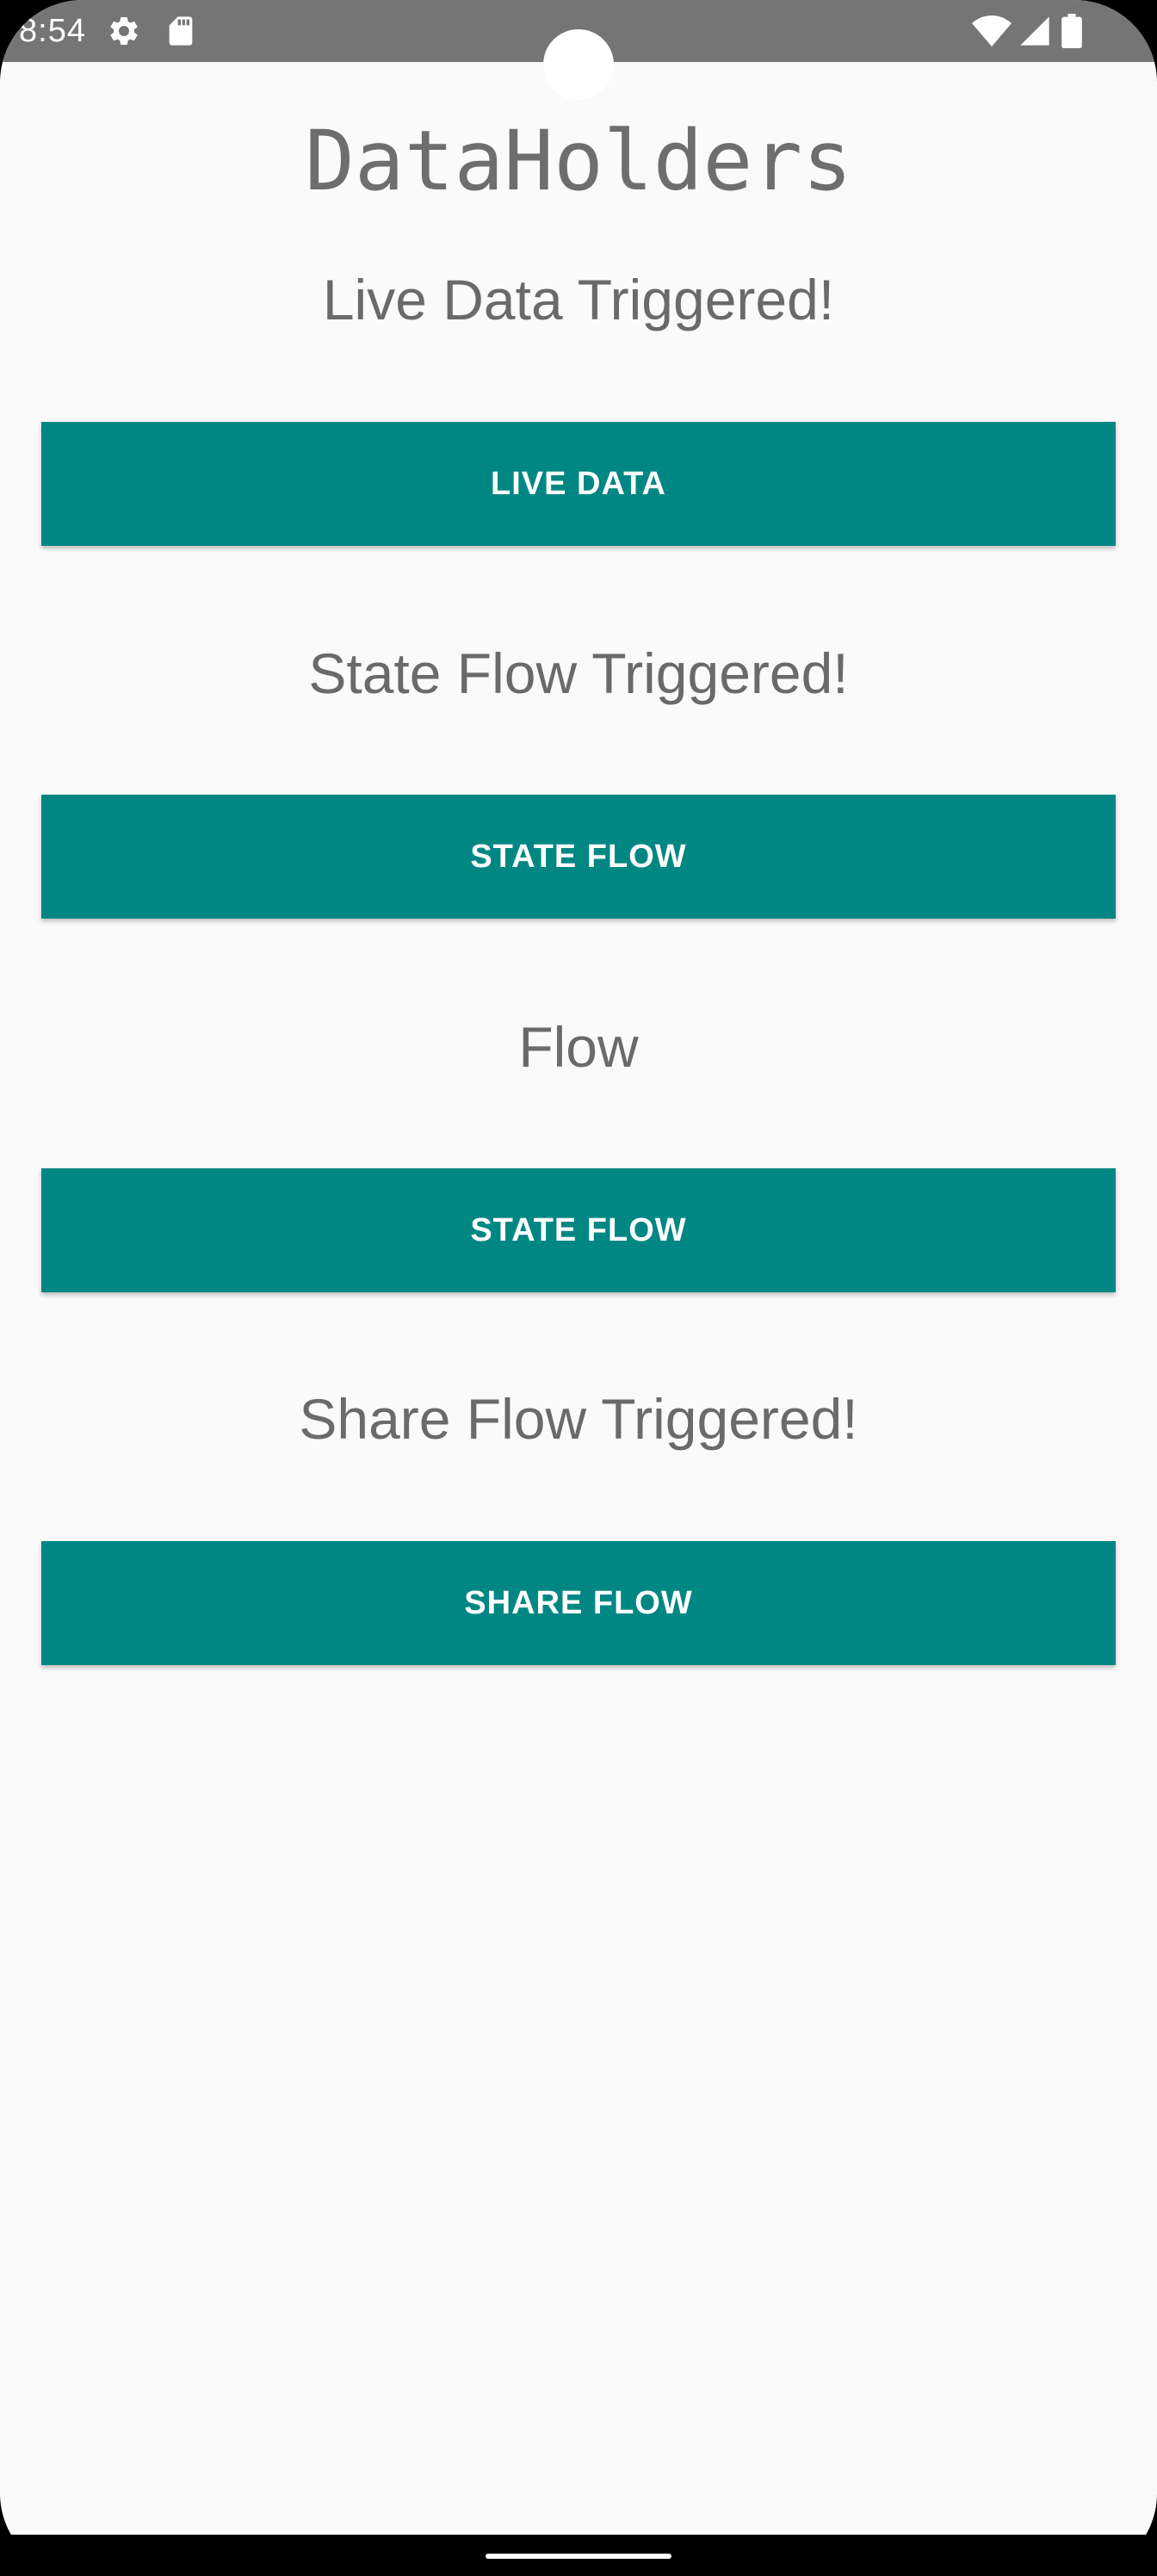 Image resolution: width=1157 pixels, height=2576 pixels. Describe the element at coordinates (579, 1047) in the screenshot. I see `flow-status-label: Flow` at that location.